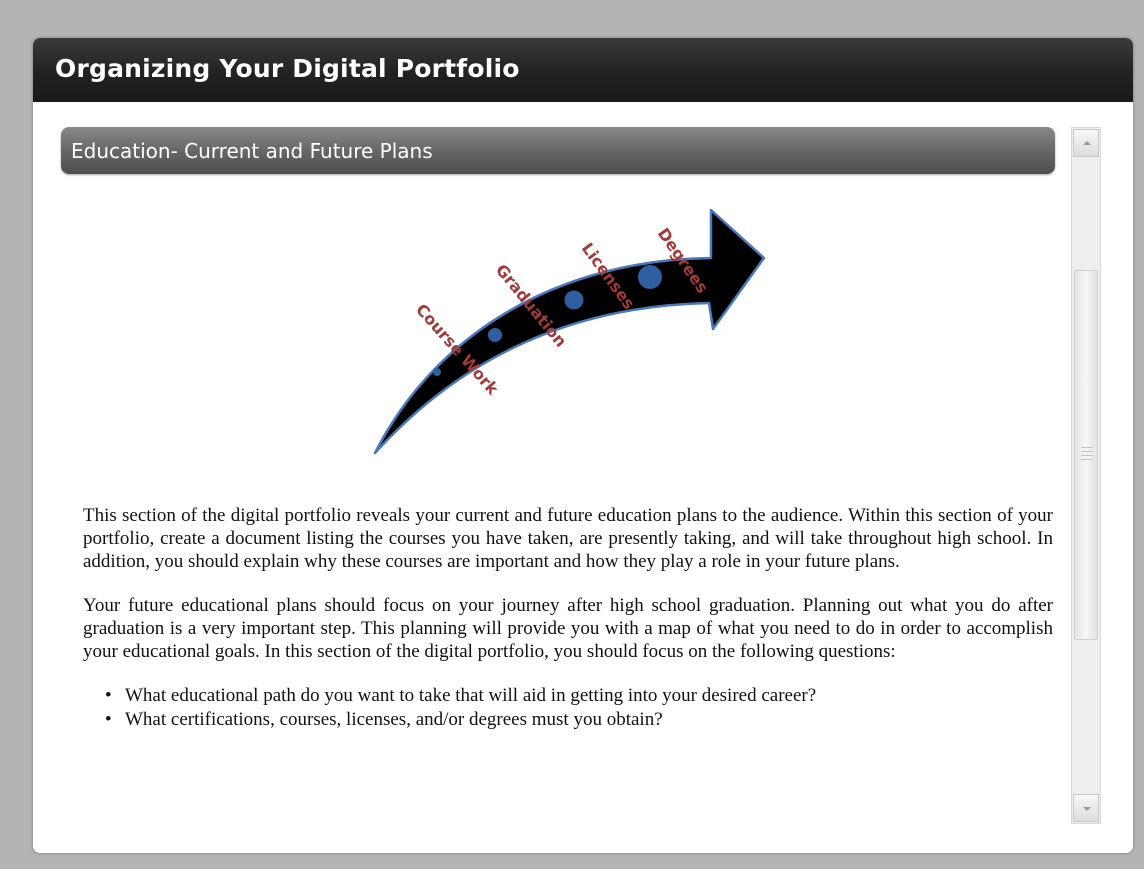 The image size is (1144, 869). I want to click on label-course-work: Course Work, so click(457, 349).